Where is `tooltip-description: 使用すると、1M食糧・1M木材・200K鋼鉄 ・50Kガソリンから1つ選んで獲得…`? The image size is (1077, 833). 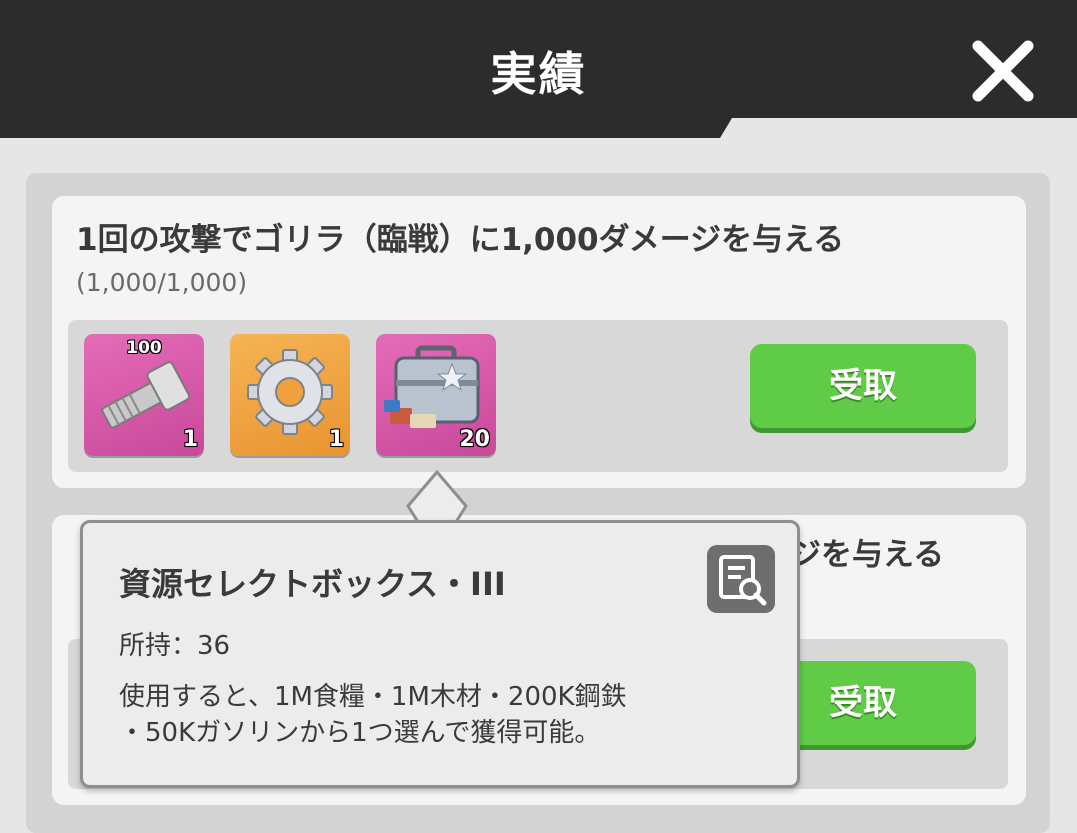 tooltip-description: 使用すると、1M食糧・1M木材・200K鋼鉄 ・50Kガソリンから1つ選んで獲得… is located at coordinates (373, 715).